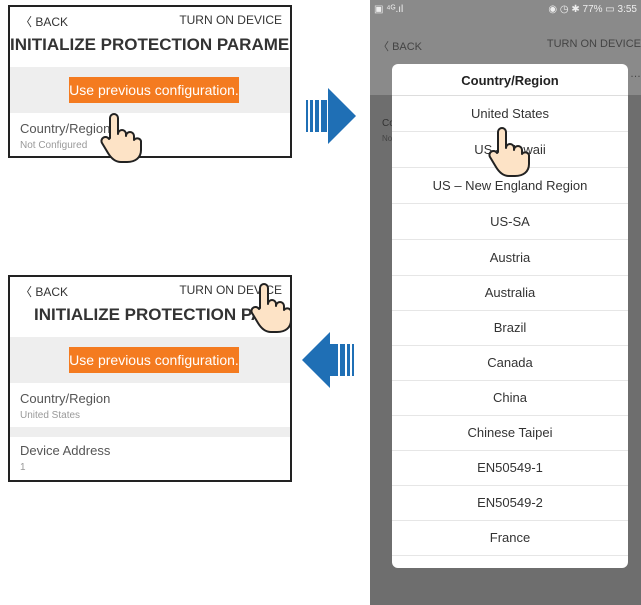 Image resolution: width=641 pixels, height=605 pixels. I want to click on signal-icon: ▣ ⁴ᴳ.ıl, so click(389, 9).